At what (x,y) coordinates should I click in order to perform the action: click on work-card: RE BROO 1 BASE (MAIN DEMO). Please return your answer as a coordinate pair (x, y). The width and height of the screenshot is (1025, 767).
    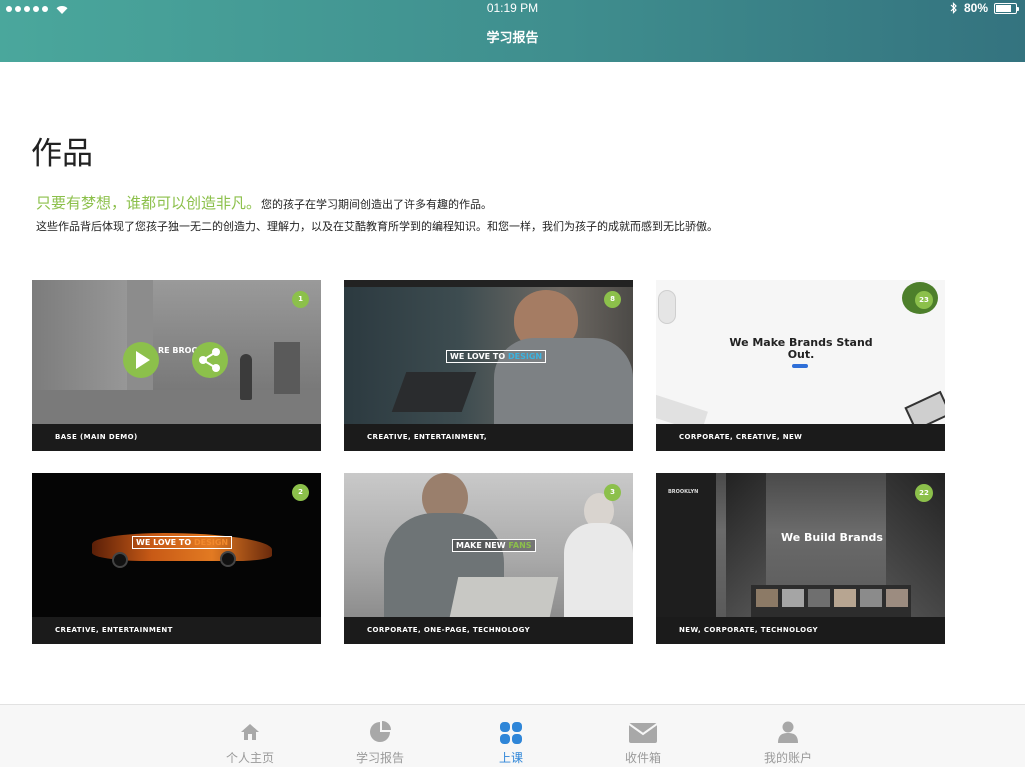
    Looking at the image, I should click on (176, 365).